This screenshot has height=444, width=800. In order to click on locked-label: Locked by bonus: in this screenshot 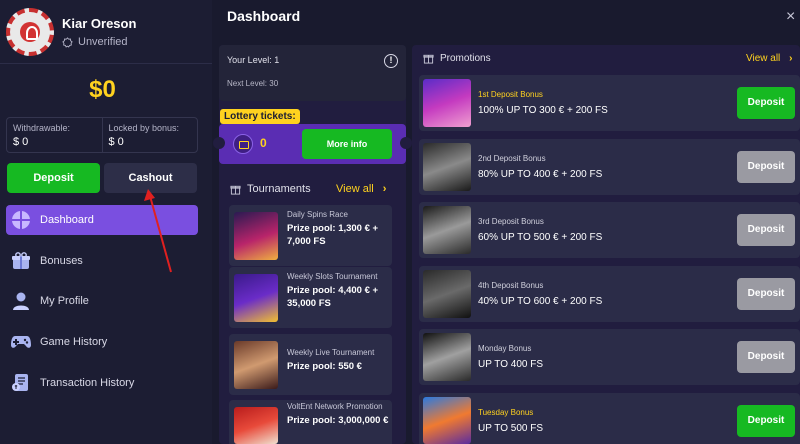, I will do `click(144, 128)`.